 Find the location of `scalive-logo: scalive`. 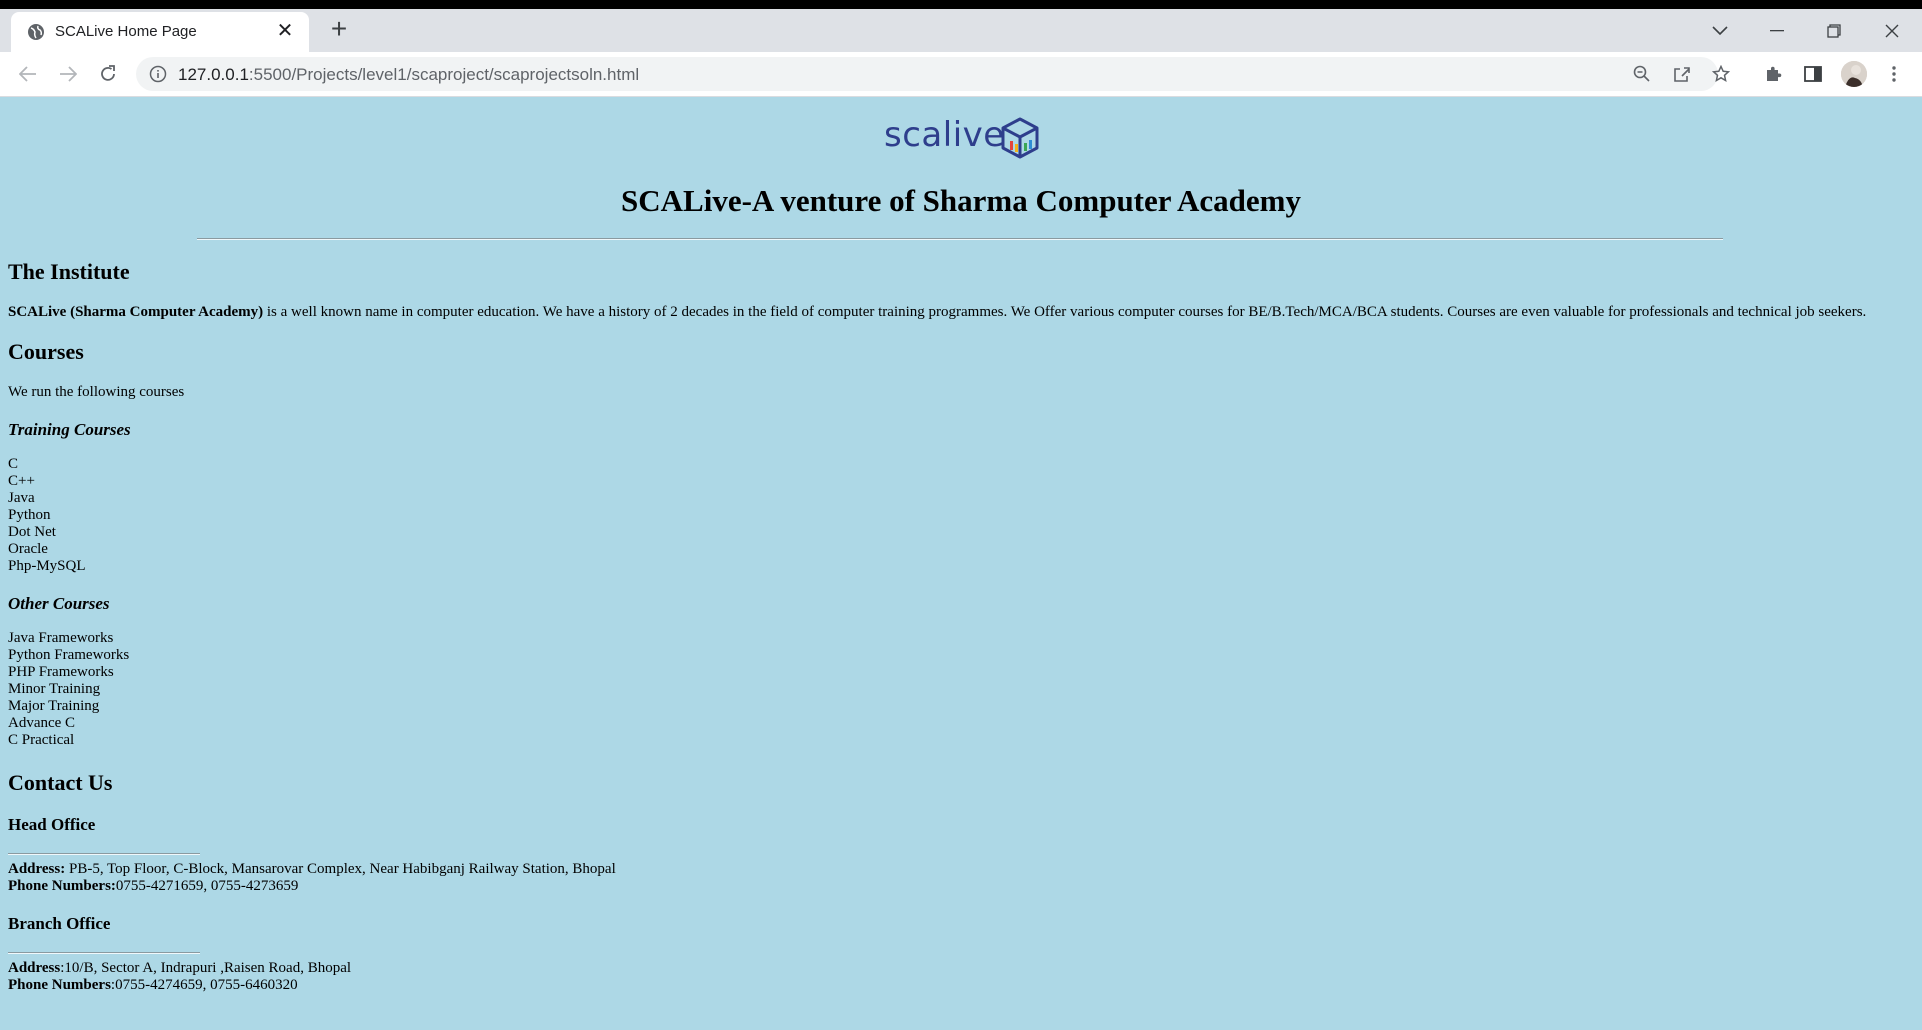

scalive-logo: scalive is located at coordinates (962, 138).